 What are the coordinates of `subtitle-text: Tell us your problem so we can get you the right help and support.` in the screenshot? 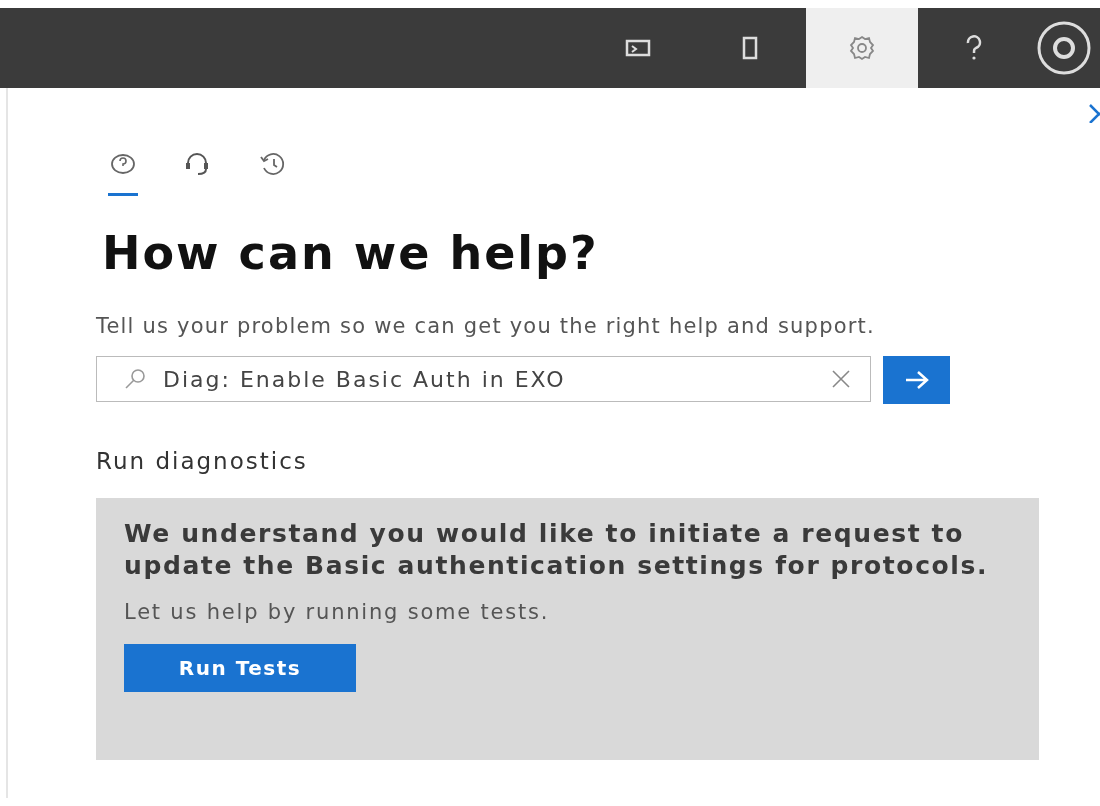 It's located at (486, 326).